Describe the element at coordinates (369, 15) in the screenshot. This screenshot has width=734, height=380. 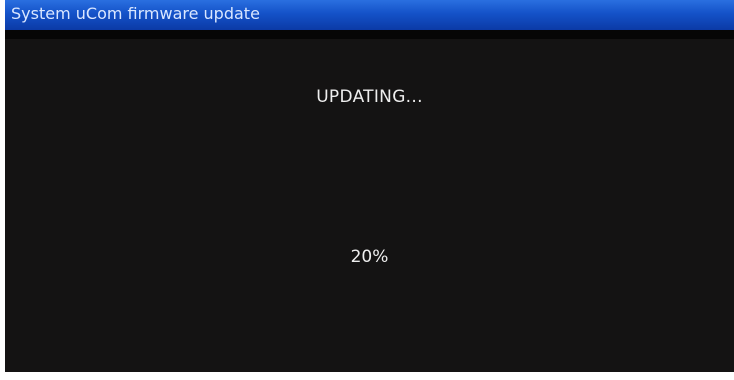
I see `title-bar: System uCom firmware update` at that location.